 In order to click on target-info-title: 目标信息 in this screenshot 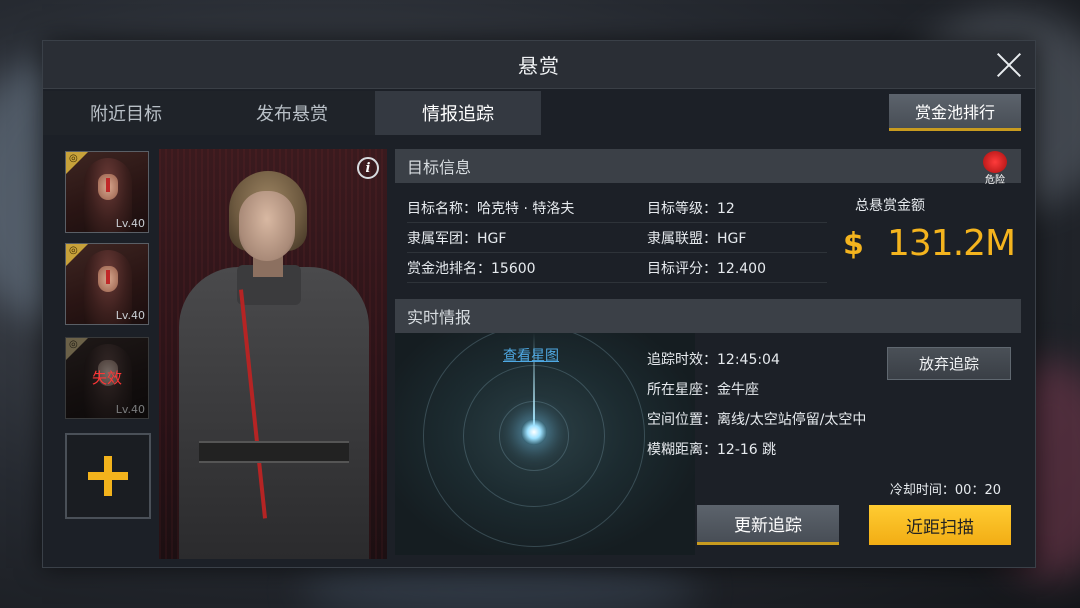, I will do `click(439, 167)`.